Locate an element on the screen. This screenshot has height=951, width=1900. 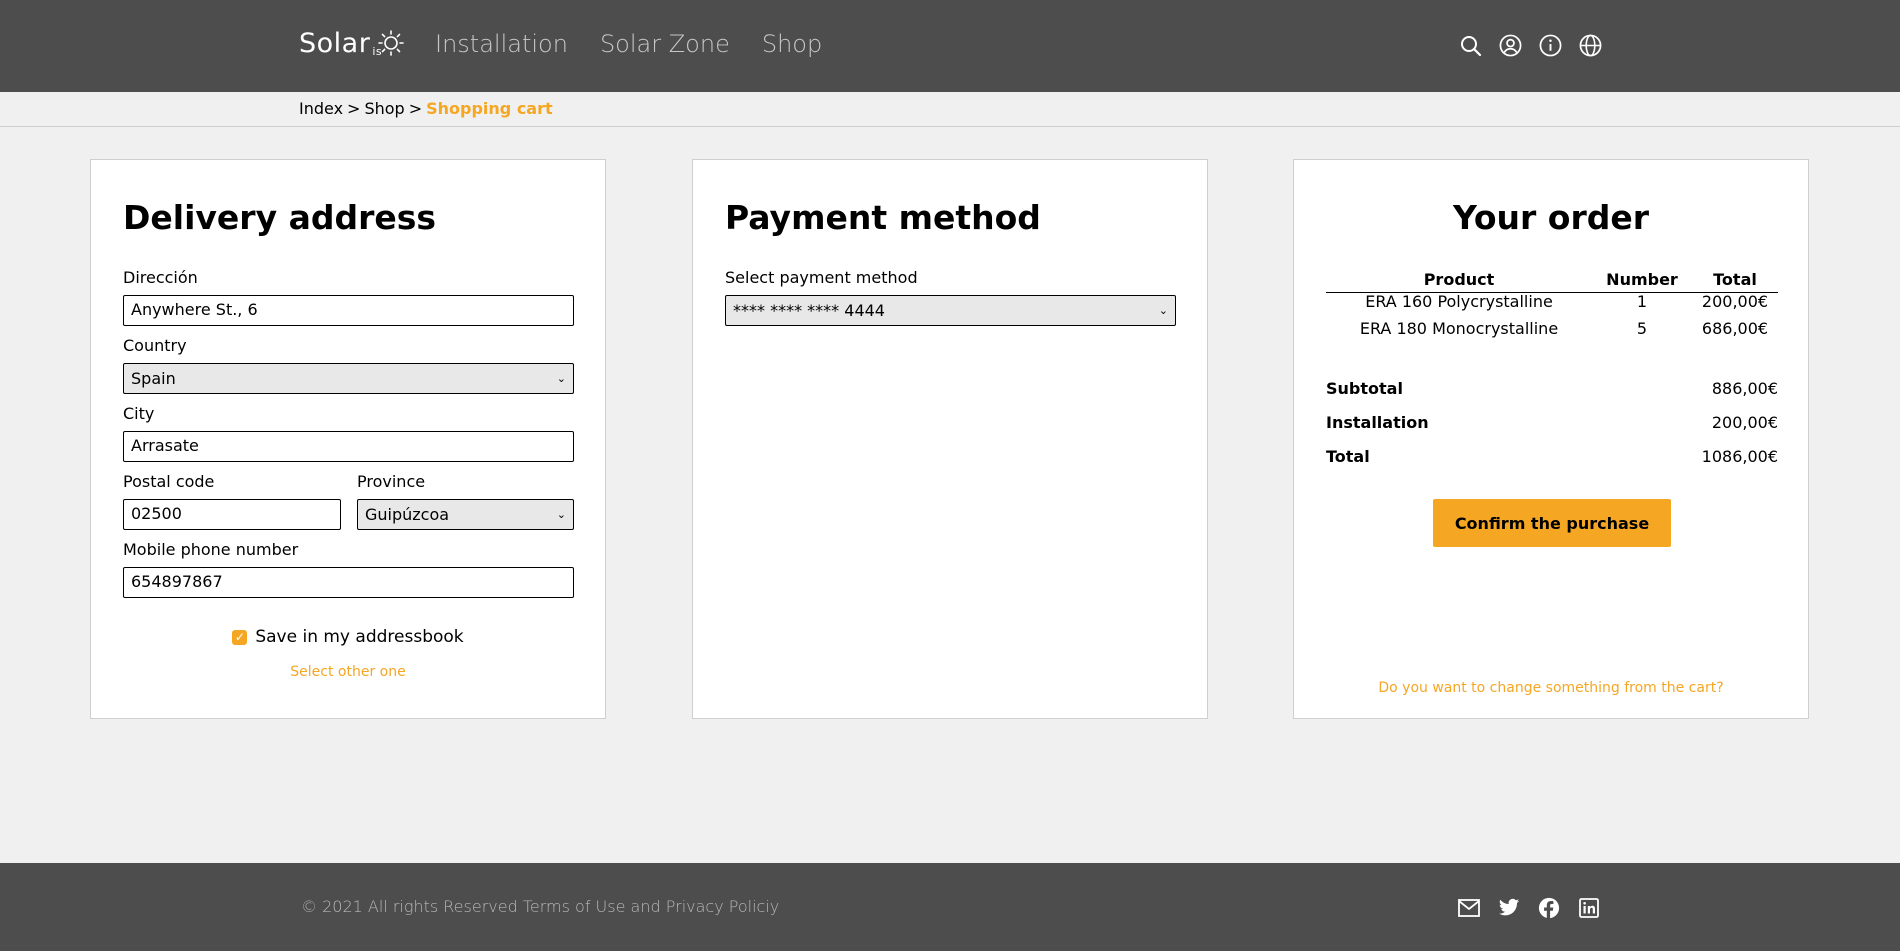
breadcrumb-index: Index is located at coordinates (321, 108).